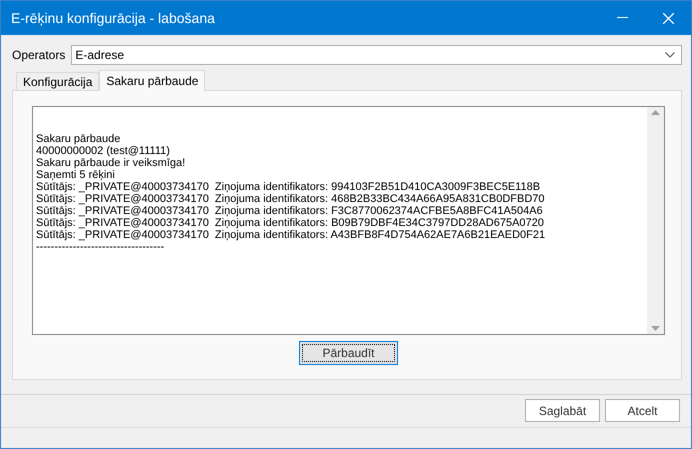  I want to click on operator-label: Operators, so click(39, 55).